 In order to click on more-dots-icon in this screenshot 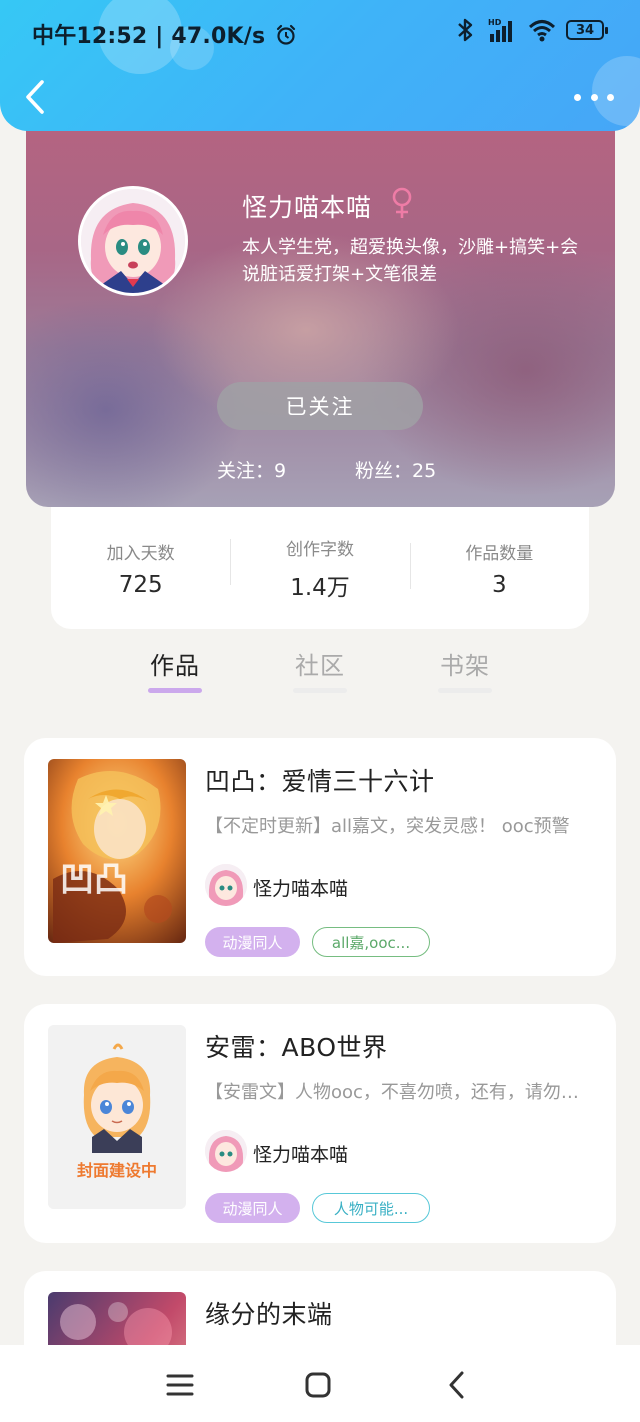, I will do `click(594, 97)`.